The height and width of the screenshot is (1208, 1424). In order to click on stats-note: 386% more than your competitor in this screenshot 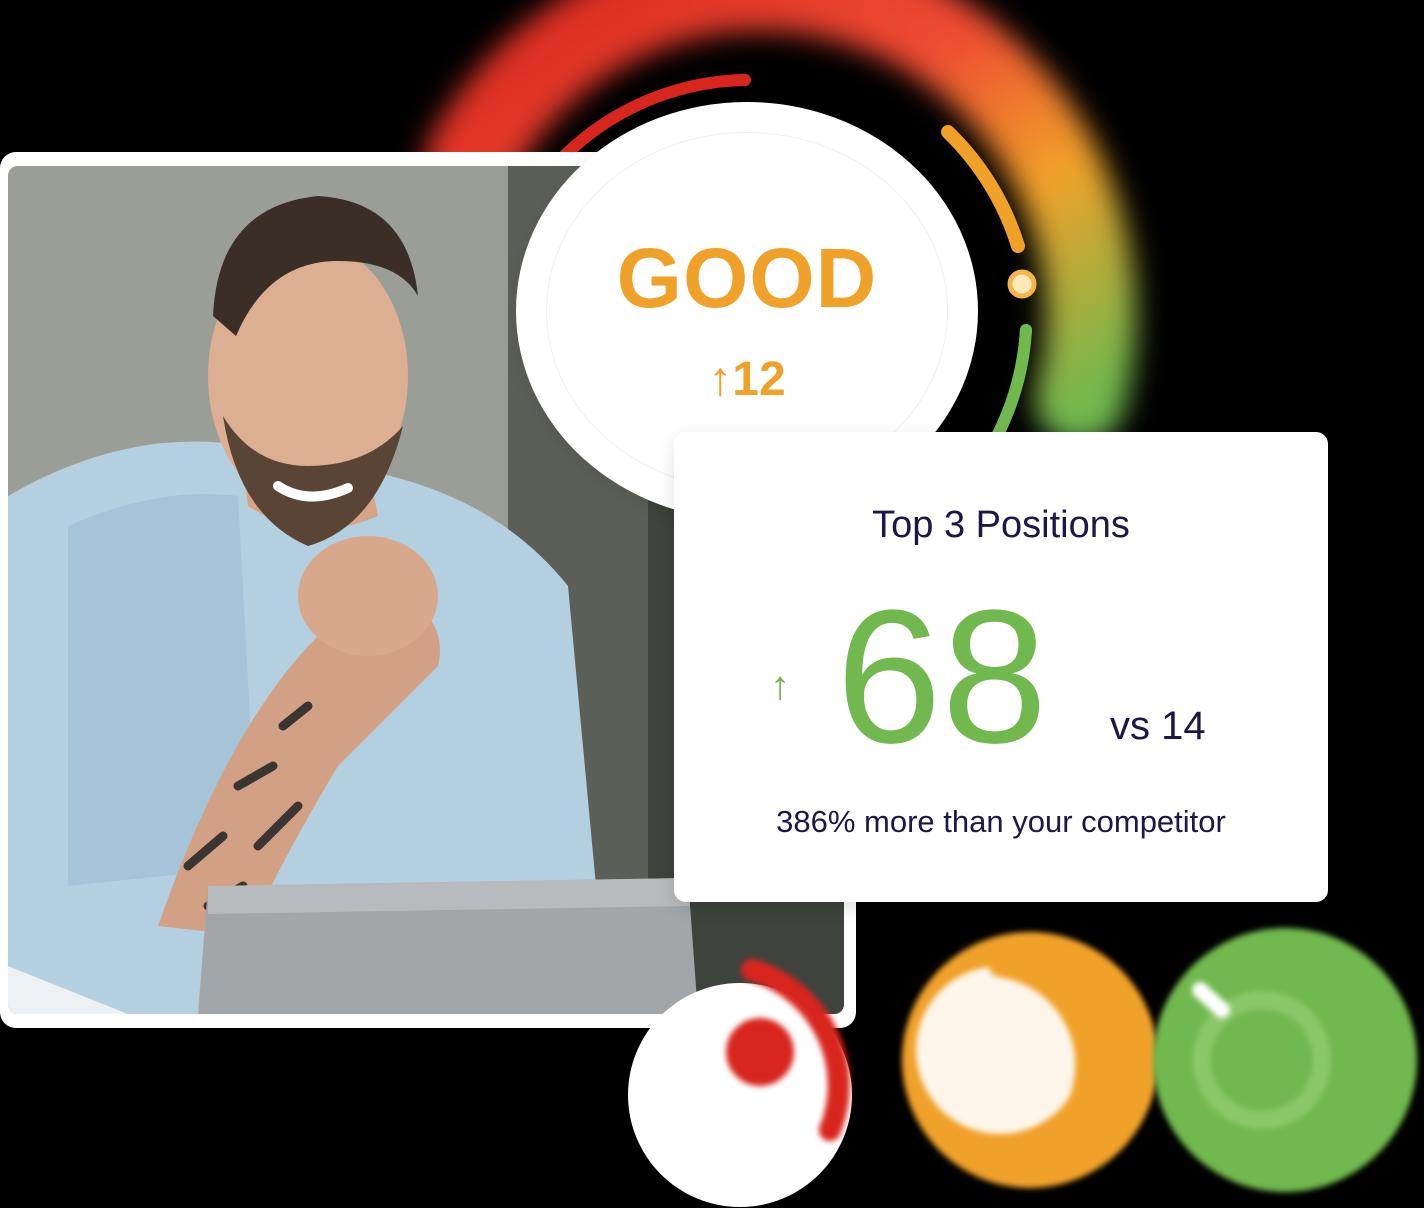, I will do `click(1001, 821)`.